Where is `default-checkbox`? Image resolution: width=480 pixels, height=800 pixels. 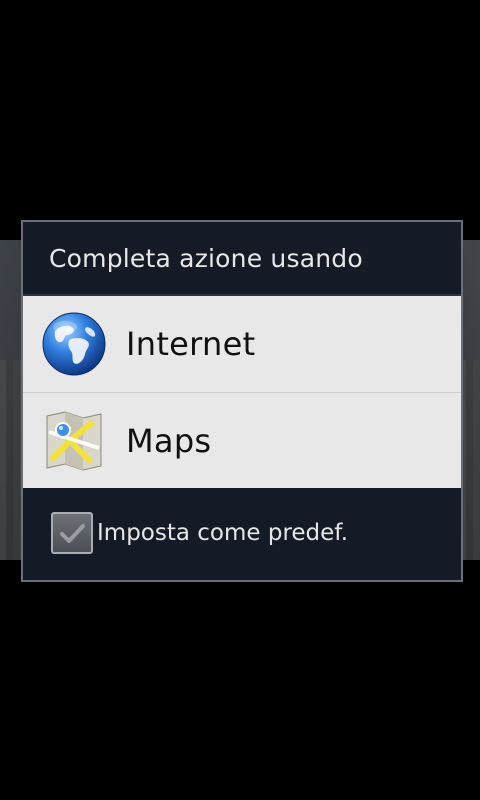 default-checkbox is located at coordinates (72, 533).